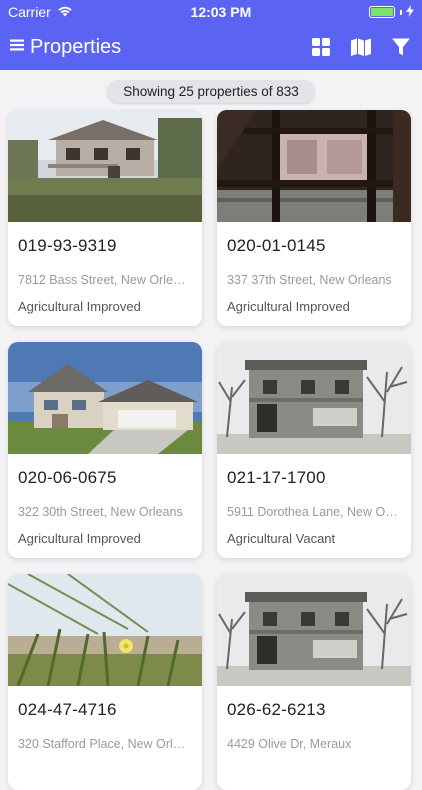 The height and width of the screenshot is (790, 422). What do you see at coordinates (400, 12) in the screenshot?
I see `battery-tip` at bounding box center [400, 12].